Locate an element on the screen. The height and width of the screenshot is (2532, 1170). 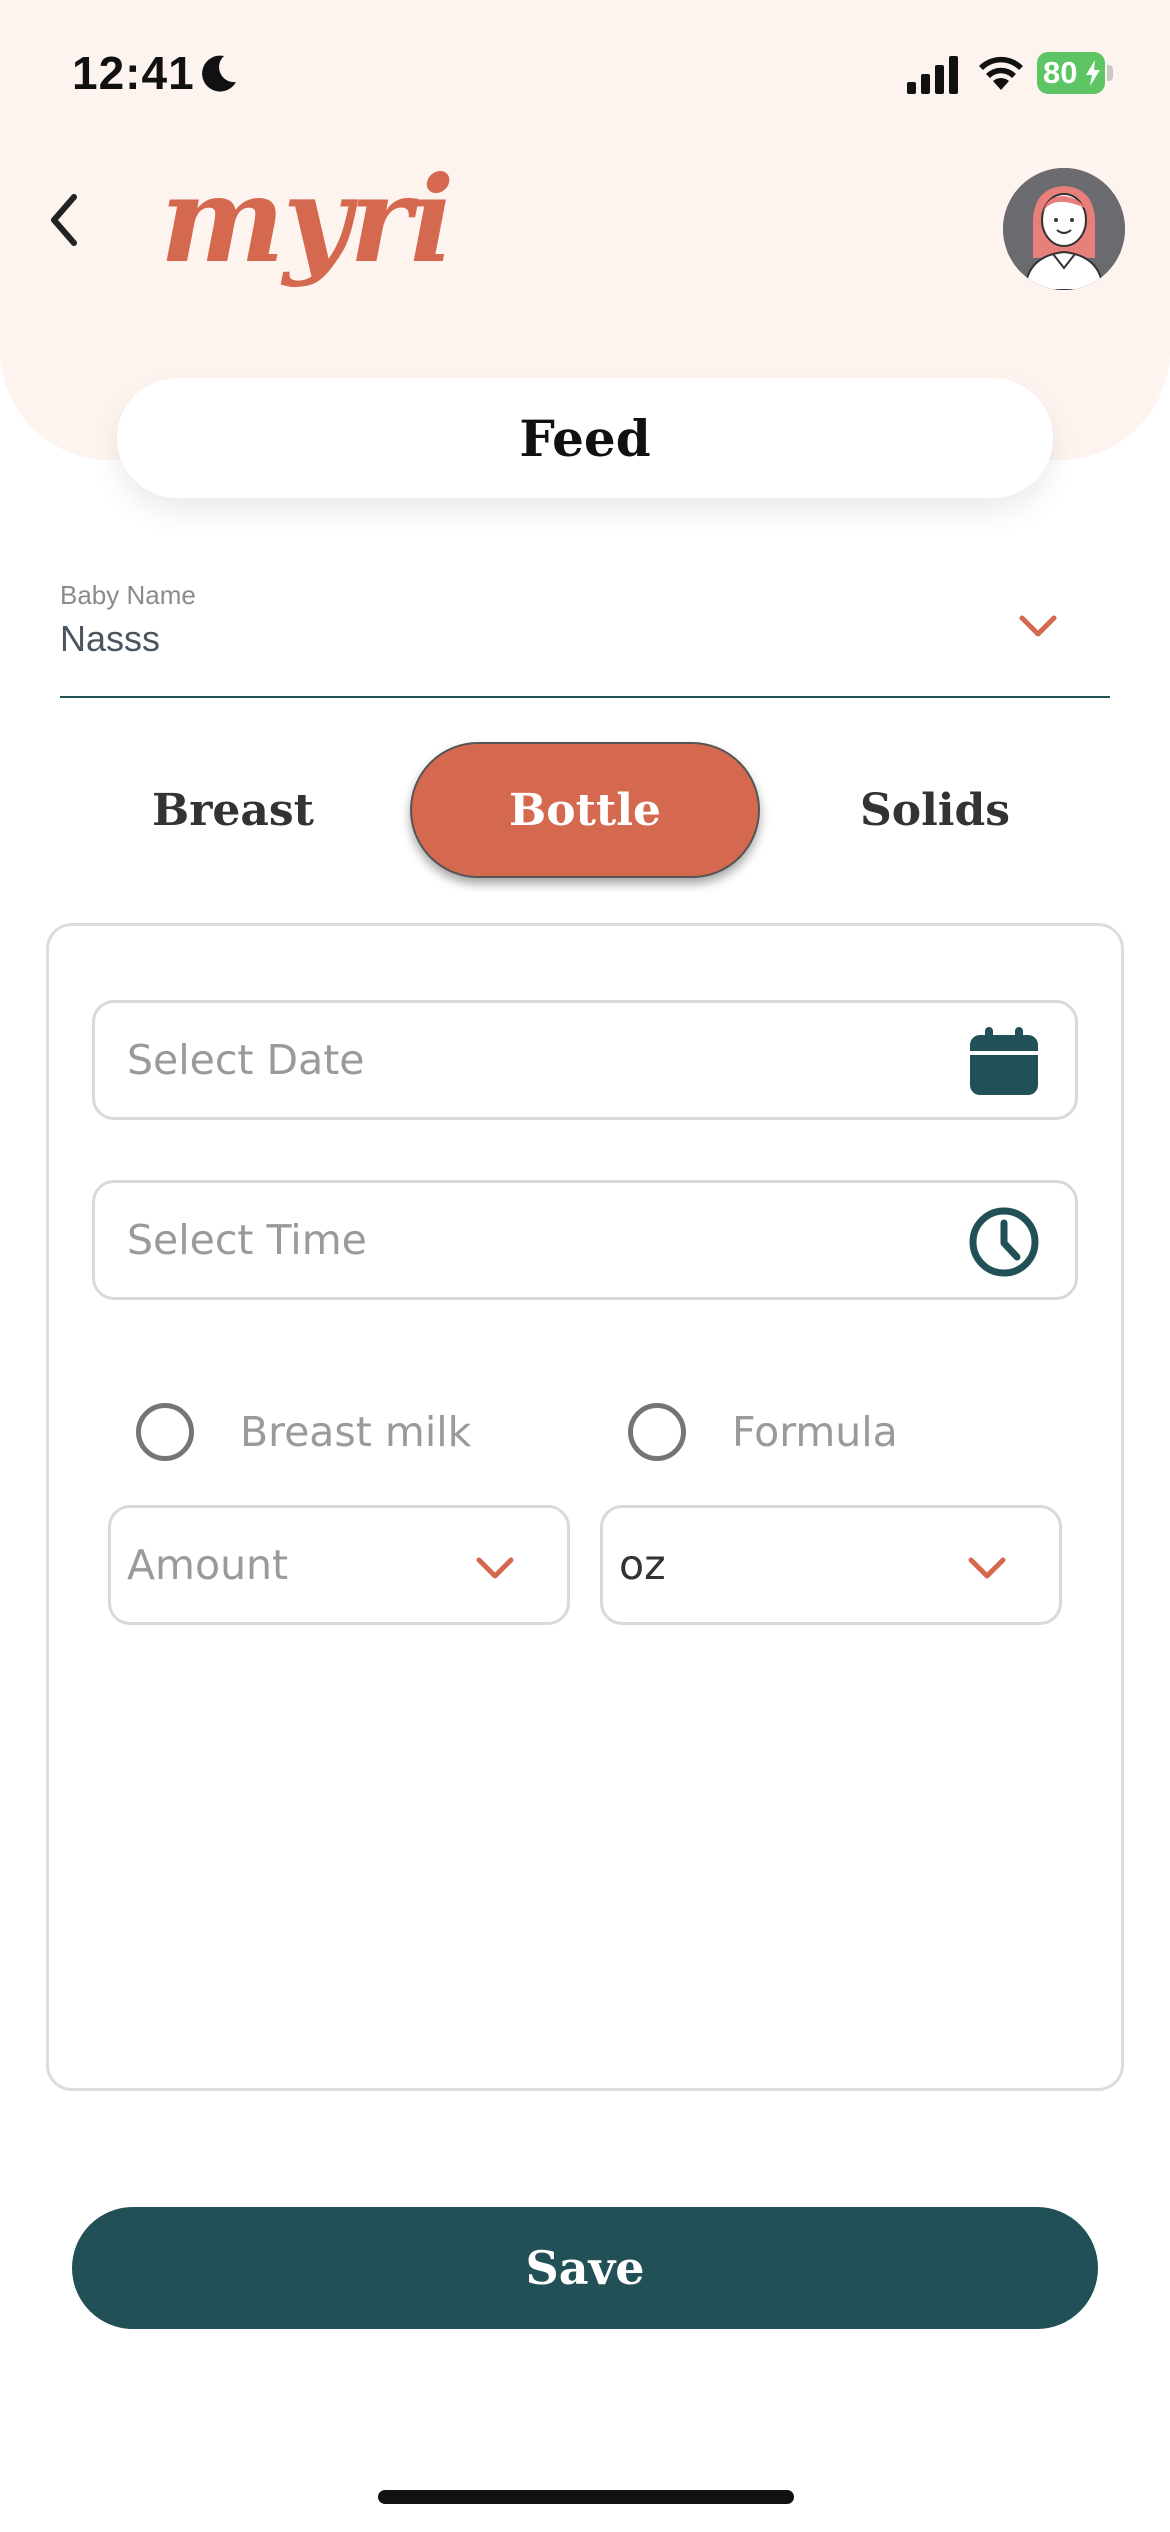
save-button: Save is located at coordinates (585, 2268).